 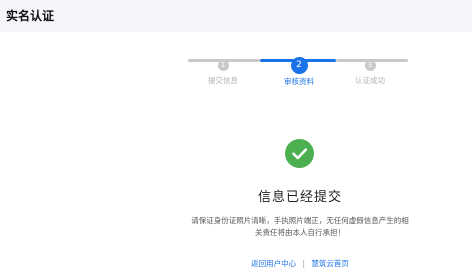 What do you see at coordinates (330, 263) in the screenshot?
I see `homepage-link: 慧筑云首页` at bounding box center [330, 263].